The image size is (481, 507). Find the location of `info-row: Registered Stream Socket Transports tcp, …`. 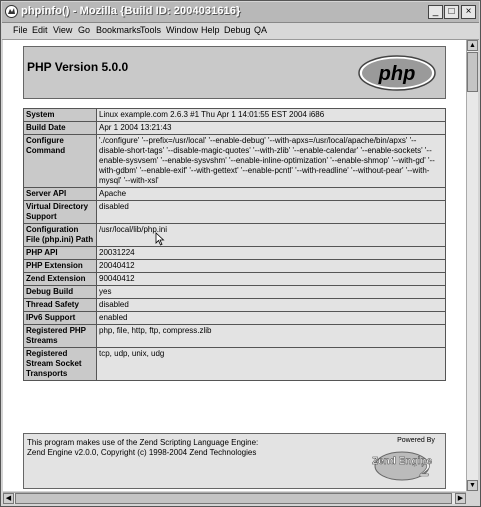

info-row: Registered Stream Socket Transports tcp, … is located at coordinates (234, 364).